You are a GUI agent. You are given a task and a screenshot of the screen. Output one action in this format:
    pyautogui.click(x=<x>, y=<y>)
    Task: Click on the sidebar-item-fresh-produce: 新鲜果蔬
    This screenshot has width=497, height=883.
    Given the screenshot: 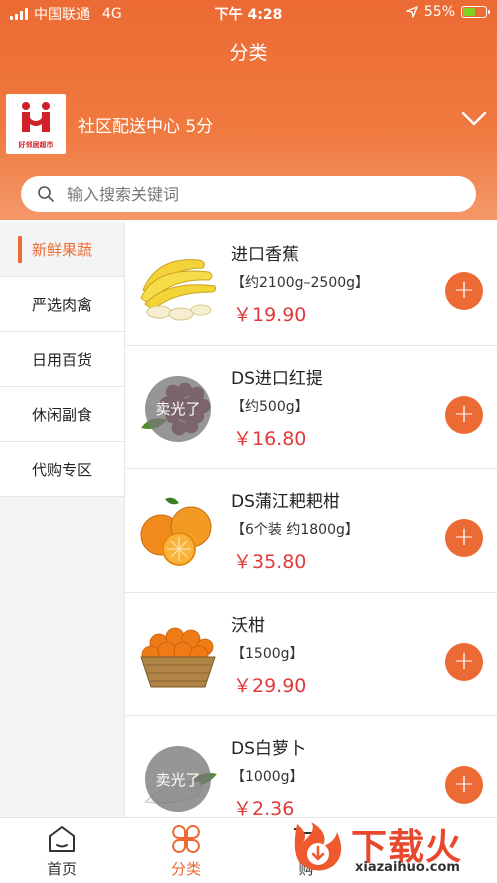 What is the action you would take?
    pyautogui.click(x=62, y=249)
    